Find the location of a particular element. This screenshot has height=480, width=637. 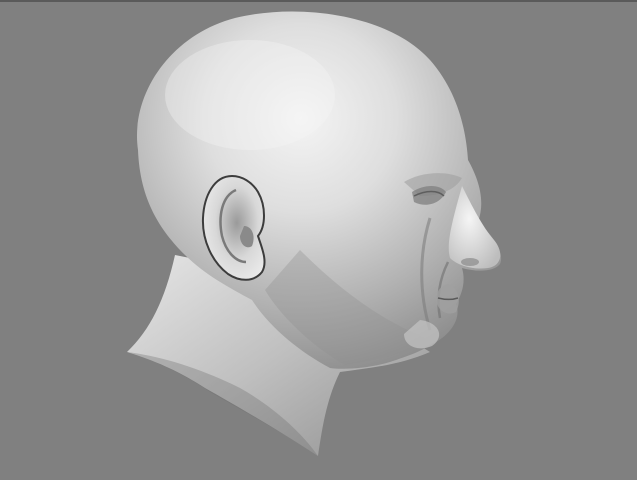

nostril is located at coordinates (470, 262).